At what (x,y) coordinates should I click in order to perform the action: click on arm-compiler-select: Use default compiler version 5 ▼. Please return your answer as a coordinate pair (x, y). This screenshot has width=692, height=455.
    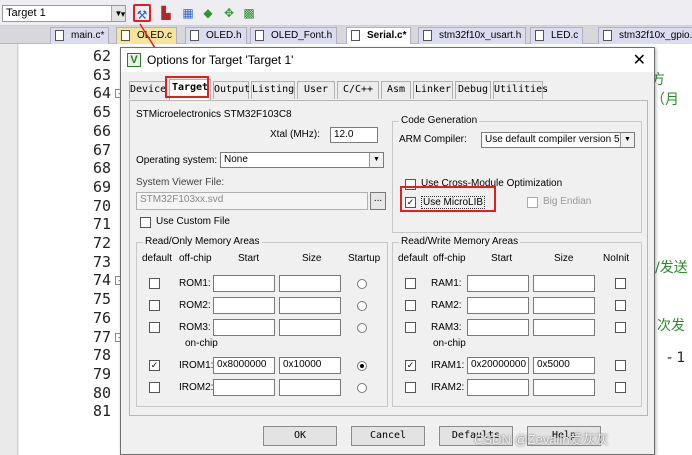
    Looking at the image, I should click on (558, 140).